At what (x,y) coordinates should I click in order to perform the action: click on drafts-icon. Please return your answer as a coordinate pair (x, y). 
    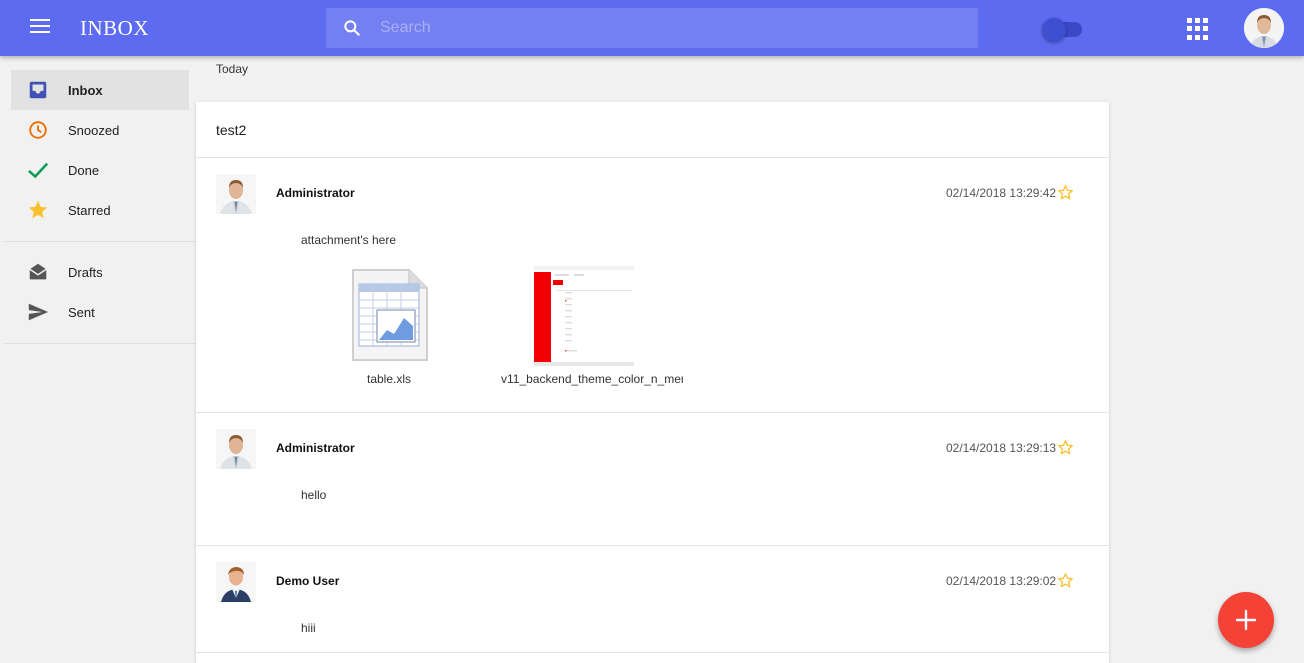
    Looking at the image, I should click on (38, 271).